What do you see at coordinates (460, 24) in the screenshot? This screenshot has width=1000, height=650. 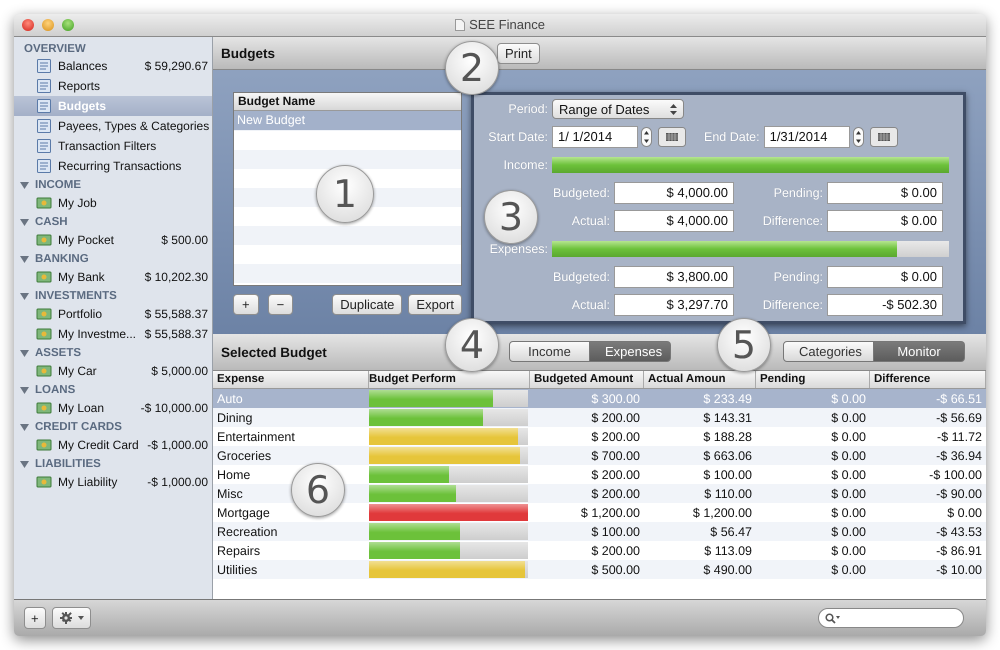 I see `document-icon` at bounding box center [460, 24].